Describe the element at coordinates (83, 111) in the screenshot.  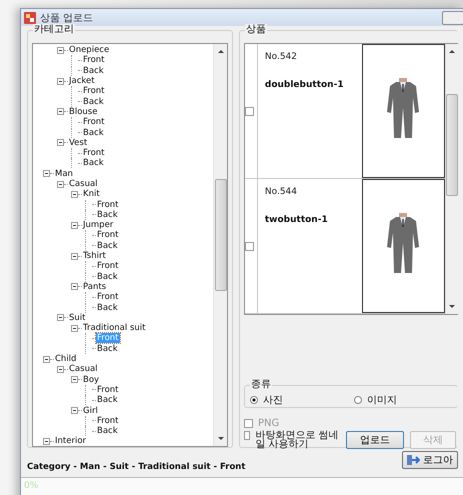
I see `tree-item: Blouse` at that location.